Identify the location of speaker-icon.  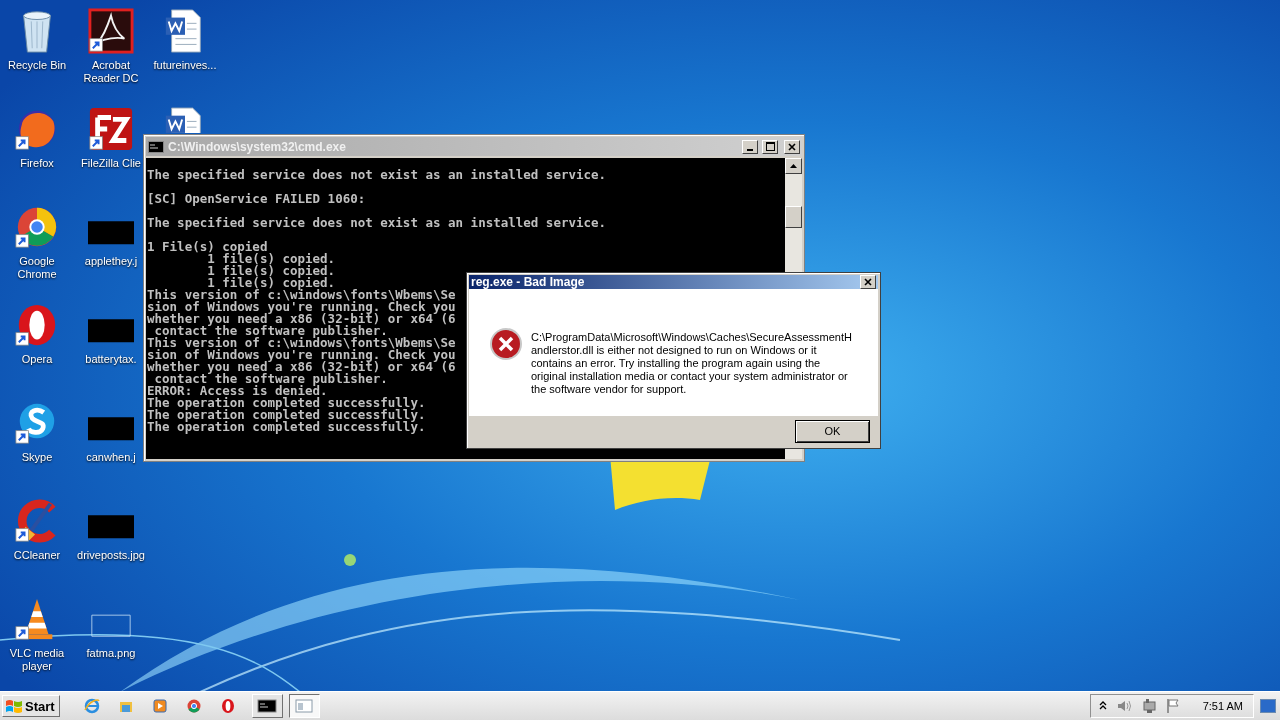
(1123, 706).